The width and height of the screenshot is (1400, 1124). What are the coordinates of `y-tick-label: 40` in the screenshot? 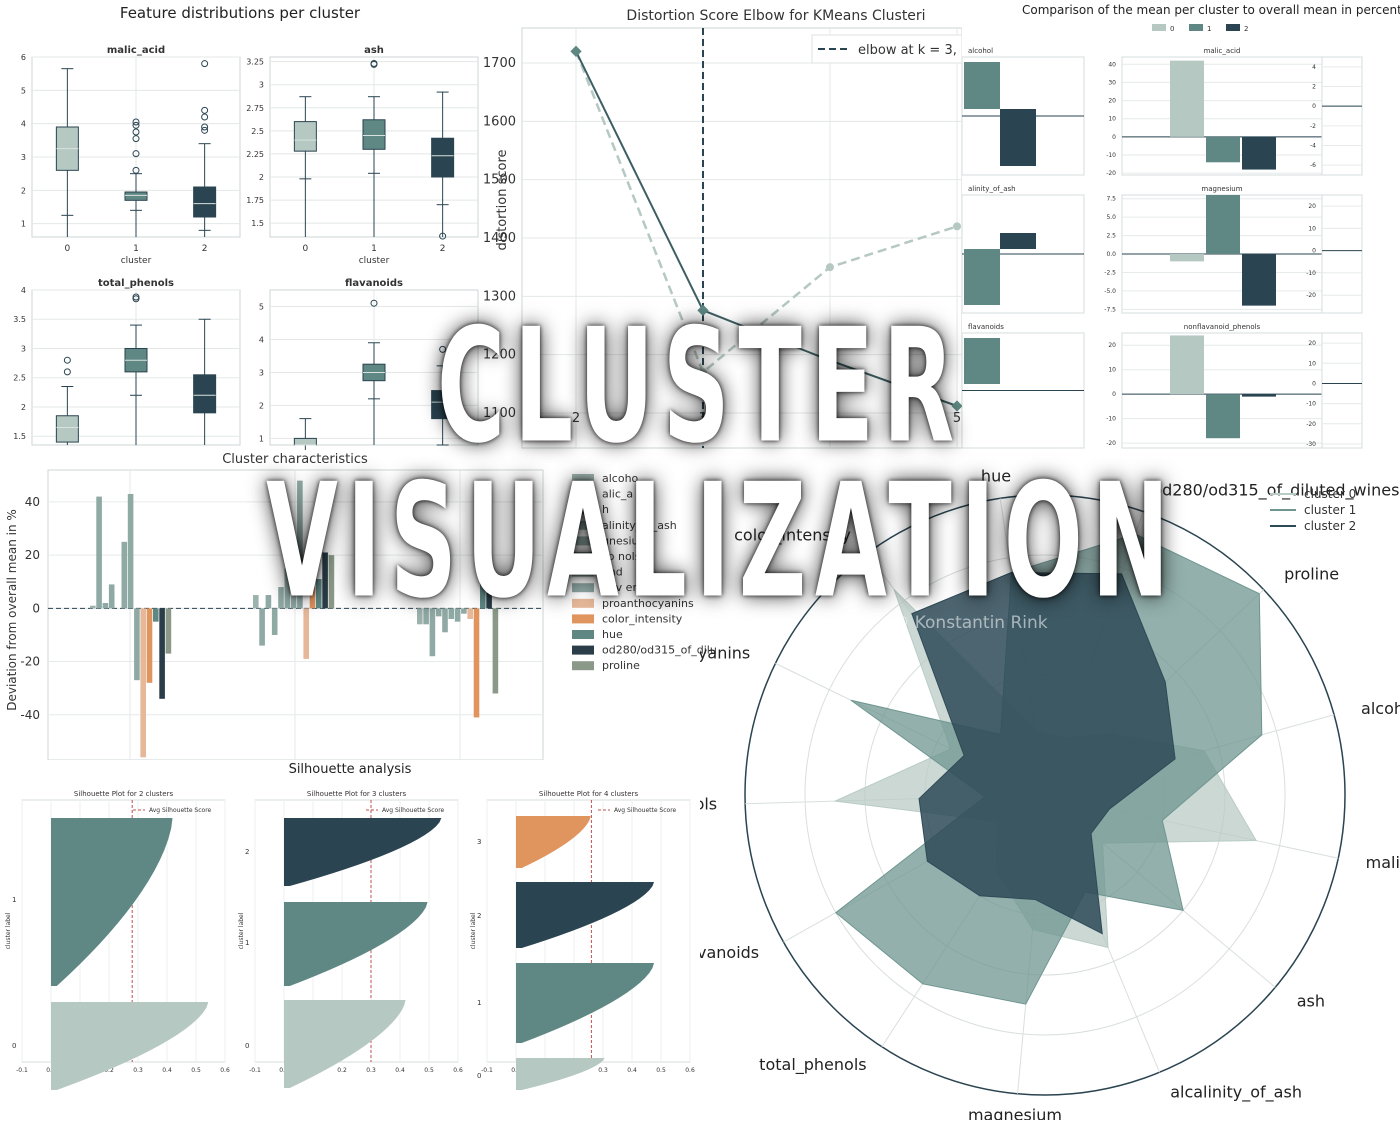 It's located at (32, 502).